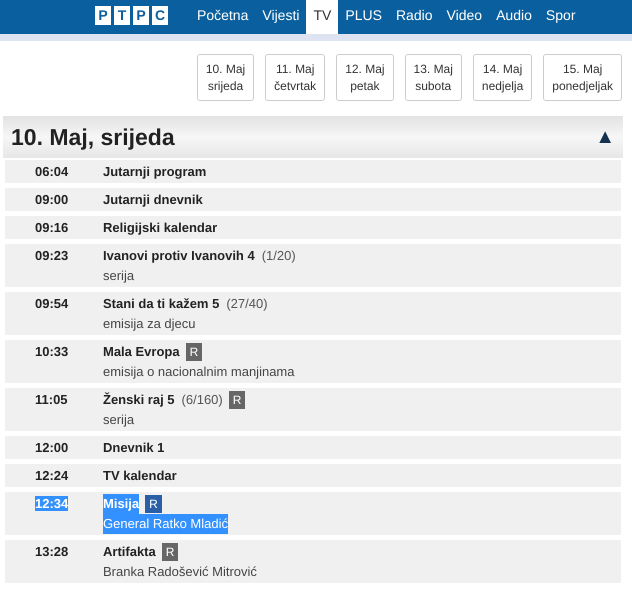 The height and width of the screenshot is (589, 632). What do you see at coordinates (51, 255) in the screenshot?
I see `time: 09:23` at bounding box center [51, 255].